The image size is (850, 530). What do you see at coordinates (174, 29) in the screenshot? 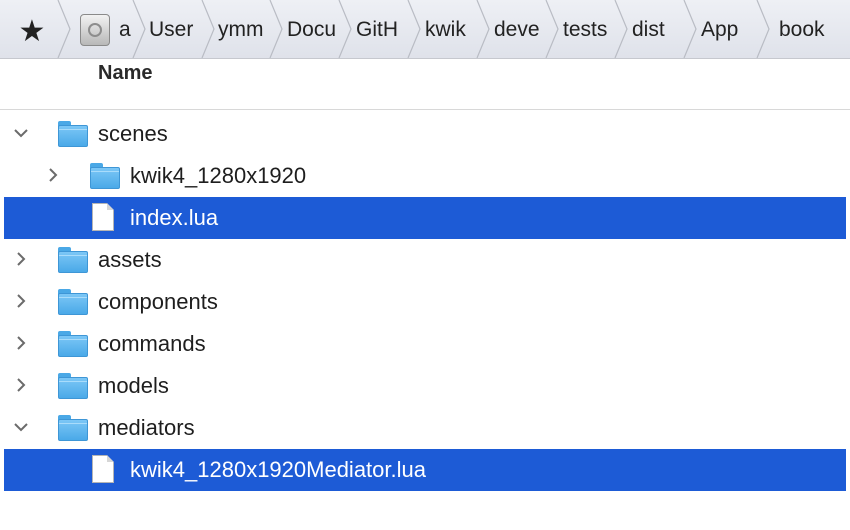
I see `path-segment-users: User` at bounding box center [174, 29].